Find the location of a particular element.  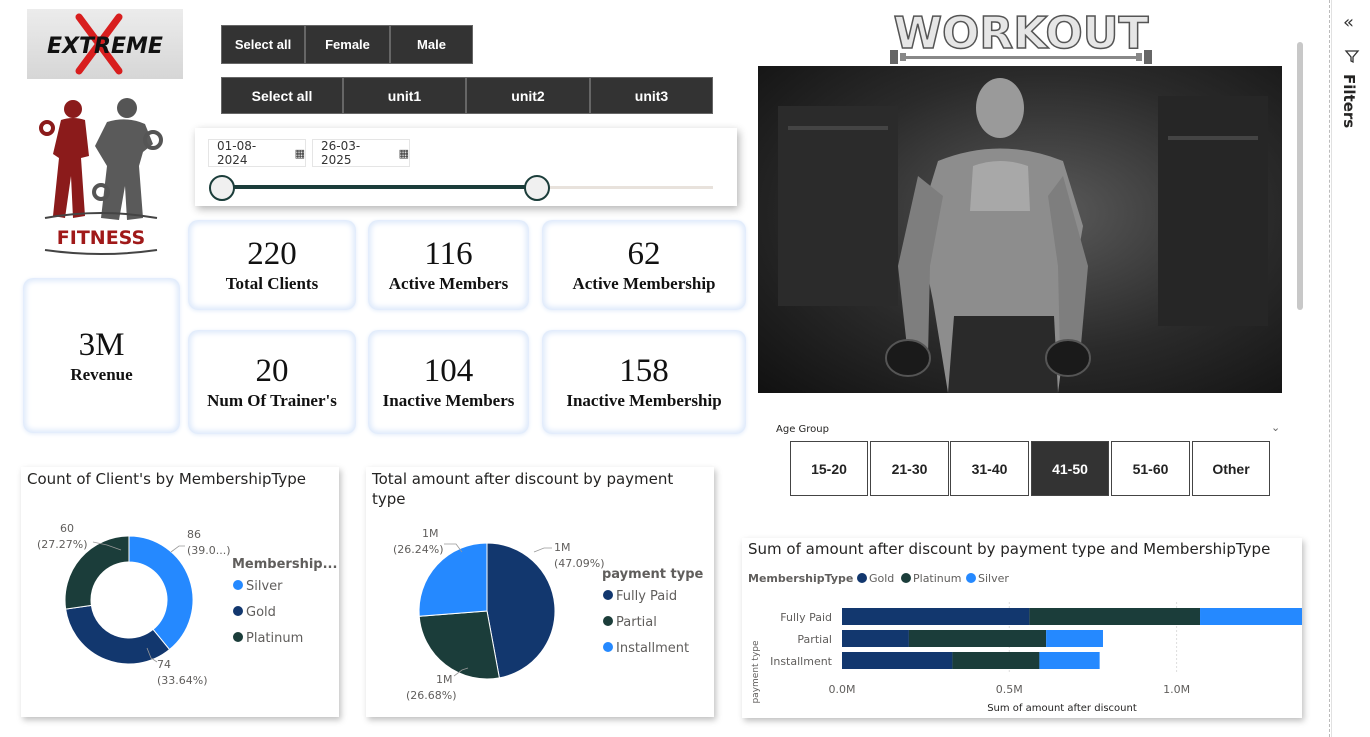

bar-segment-installment-silver is located at coordinates (1069, 660).